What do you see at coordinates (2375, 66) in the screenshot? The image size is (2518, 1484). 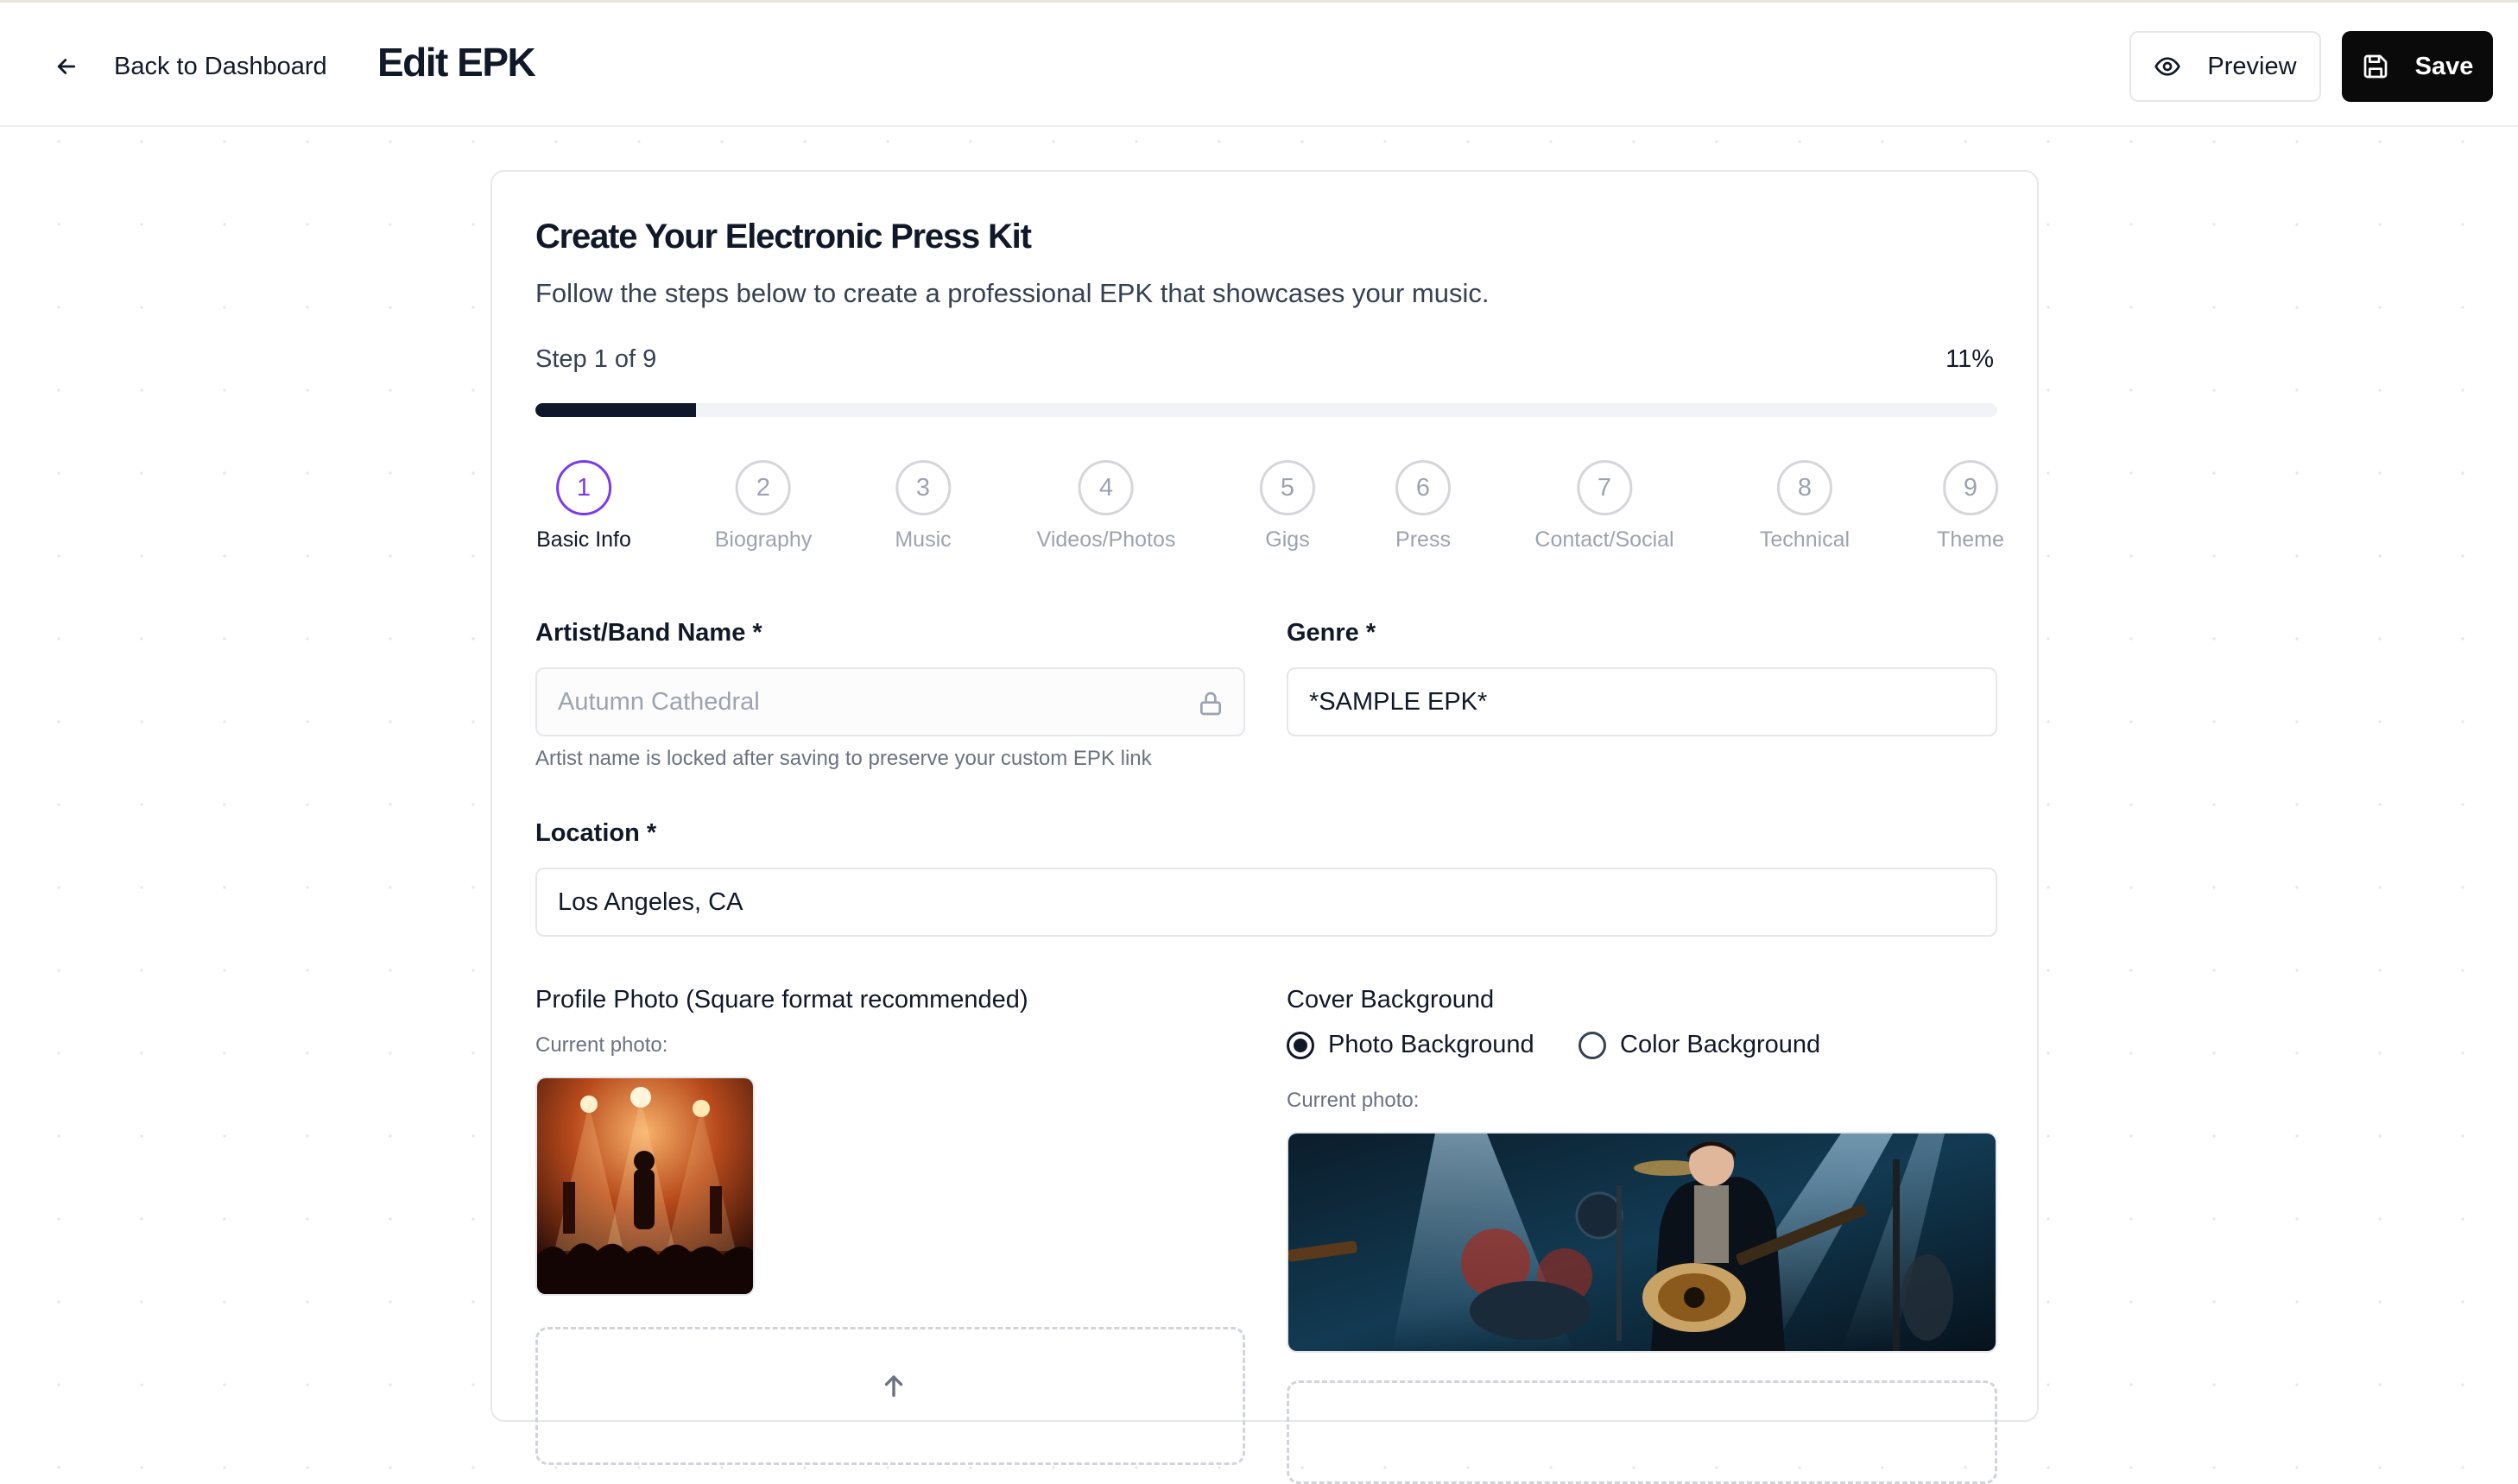 I see `floppy-disk-icon` at bounding box center [2375, 66].